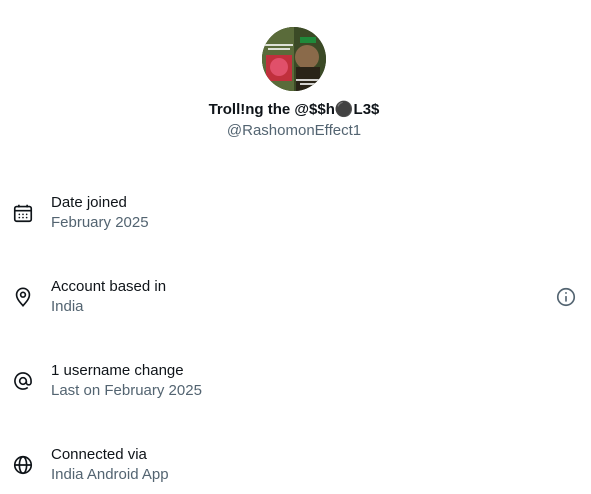  Describe the element at coordinates (294, 59) in the screenshot. I see `avatar` at that location.